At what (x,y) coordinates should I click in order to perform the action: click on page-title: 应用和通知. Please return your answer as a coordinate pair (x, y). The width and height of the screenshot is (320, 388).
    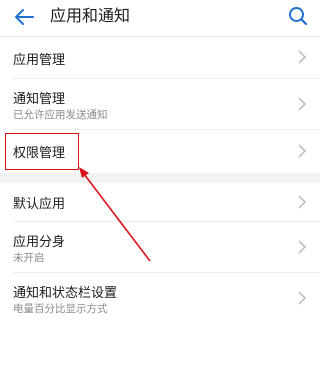
    Looking at the image, I should click on (90, 15).